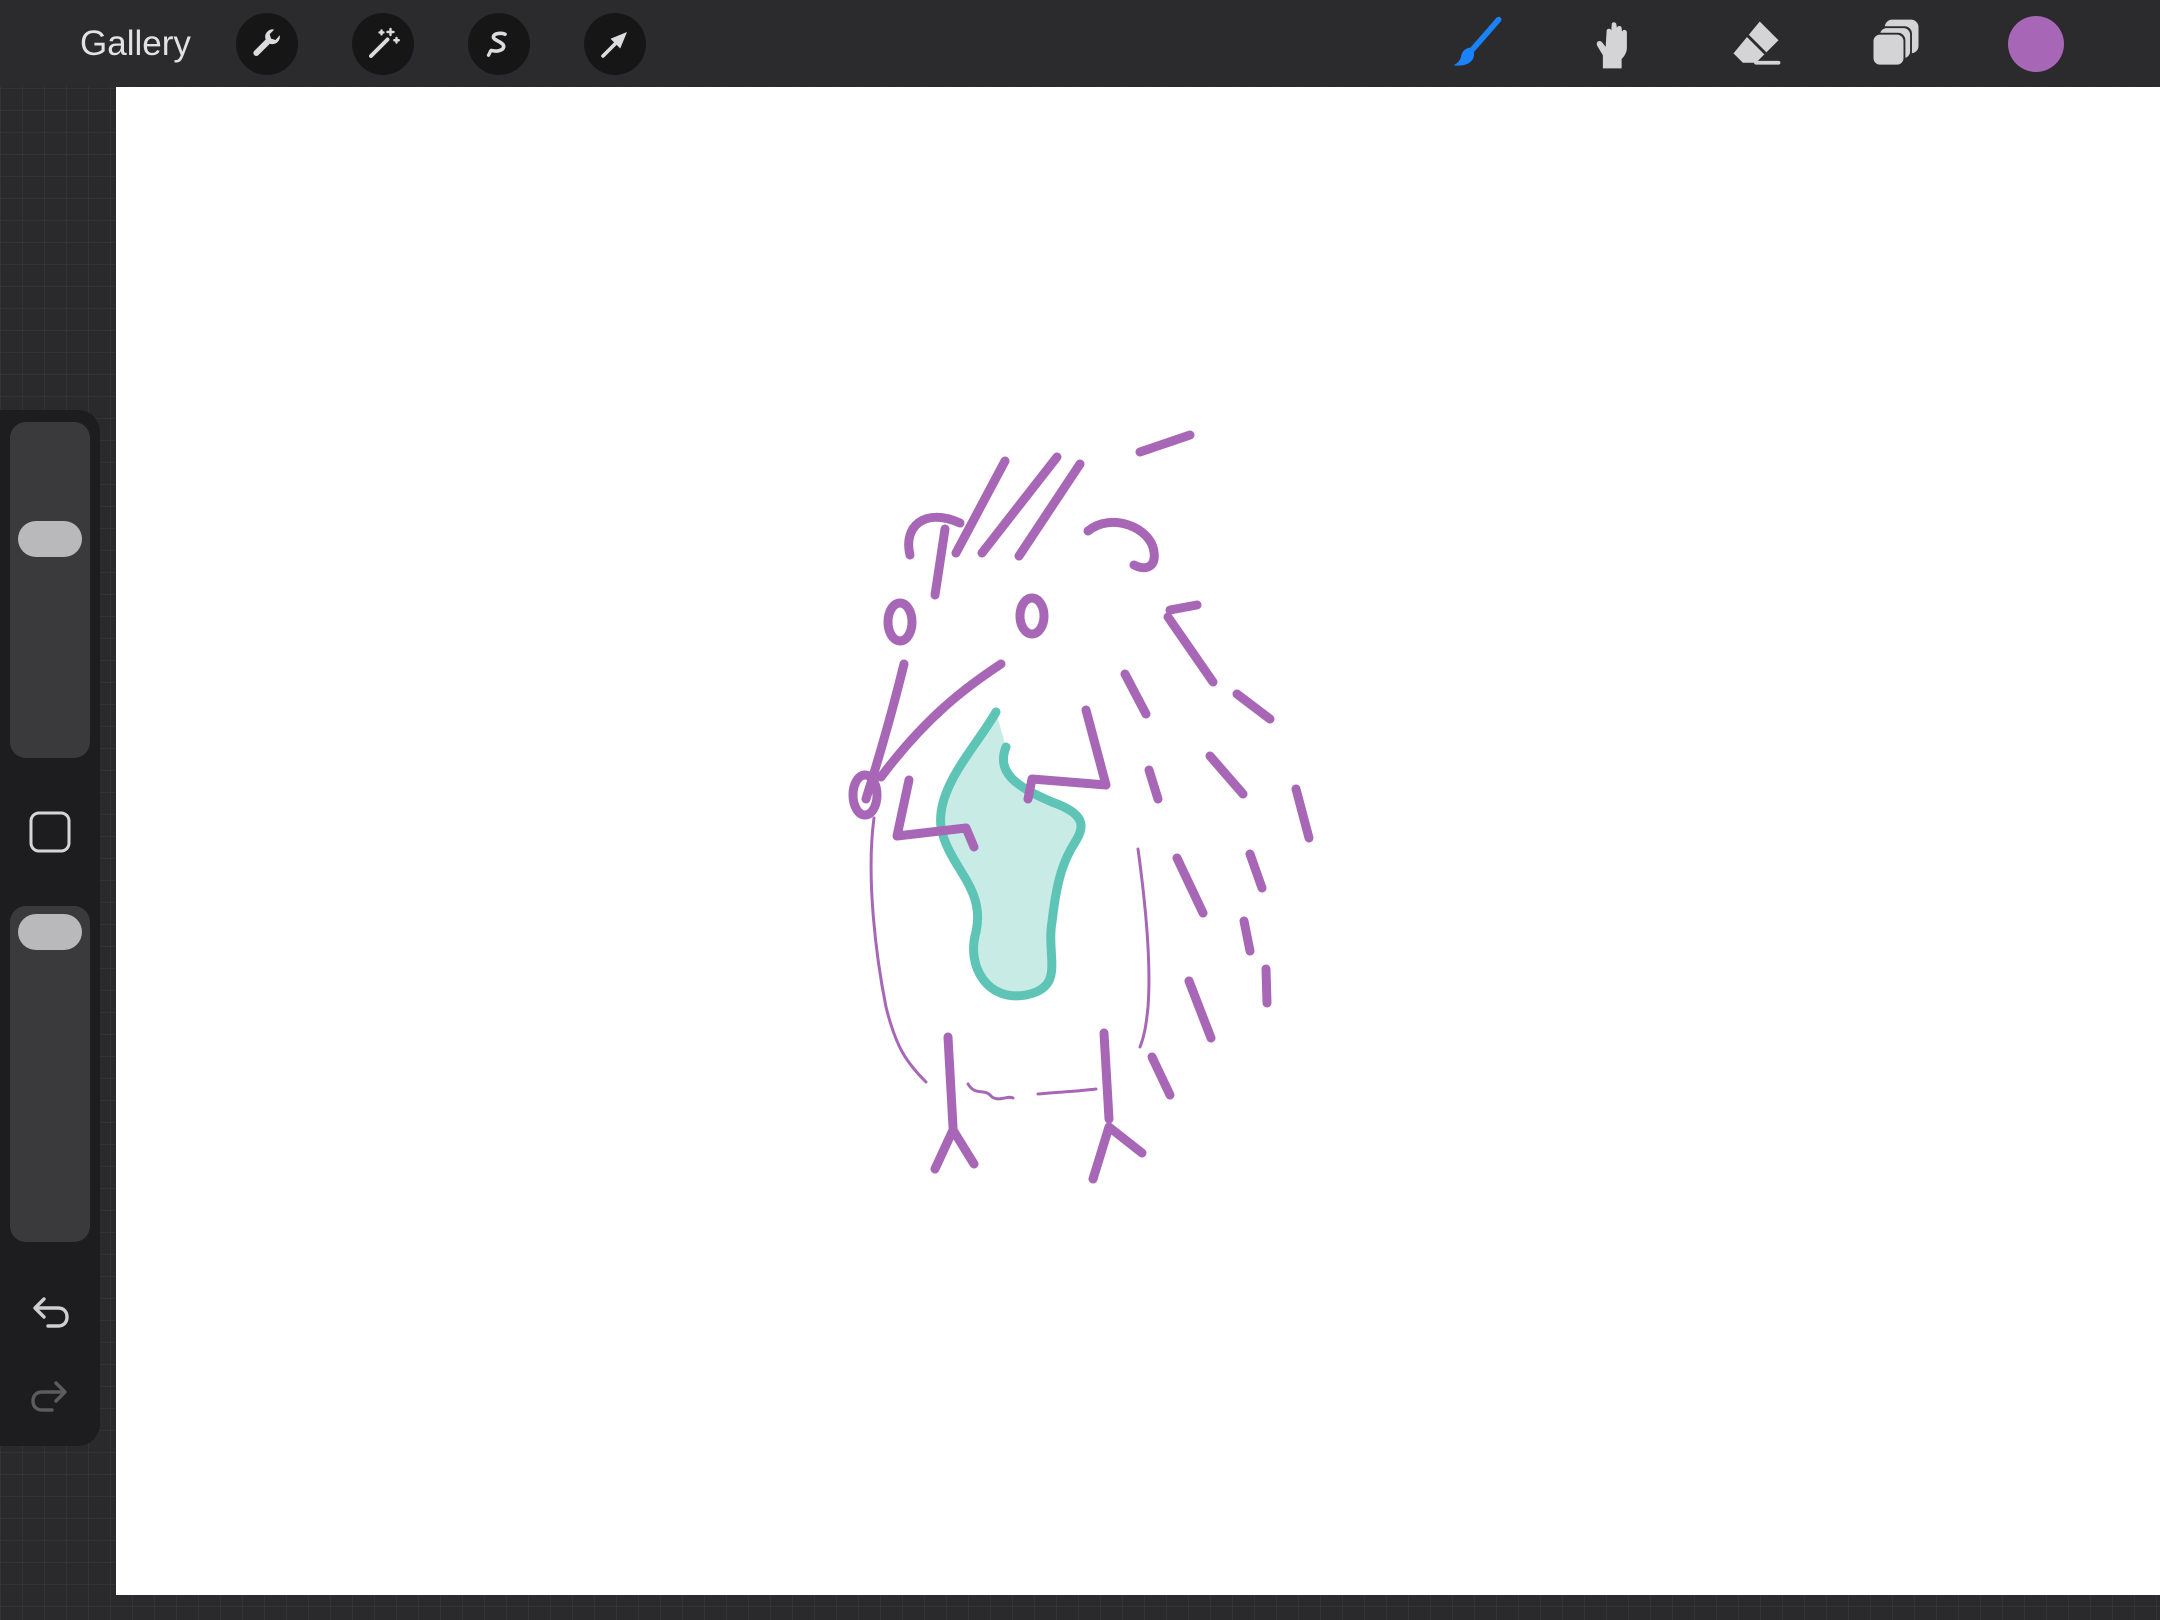  I want to click on teal-shape, so click(1011, 854).